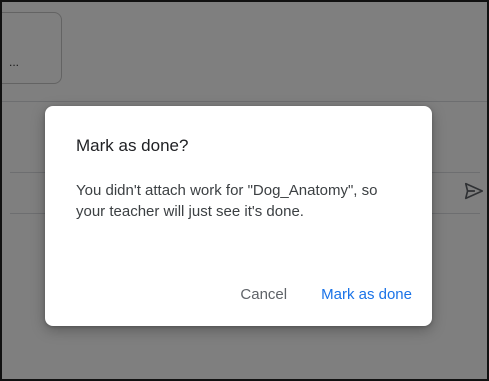  Describe the element at coordinates (132, 145) in the screenshot. I see `dialog-title: Mark as done?` at that location.